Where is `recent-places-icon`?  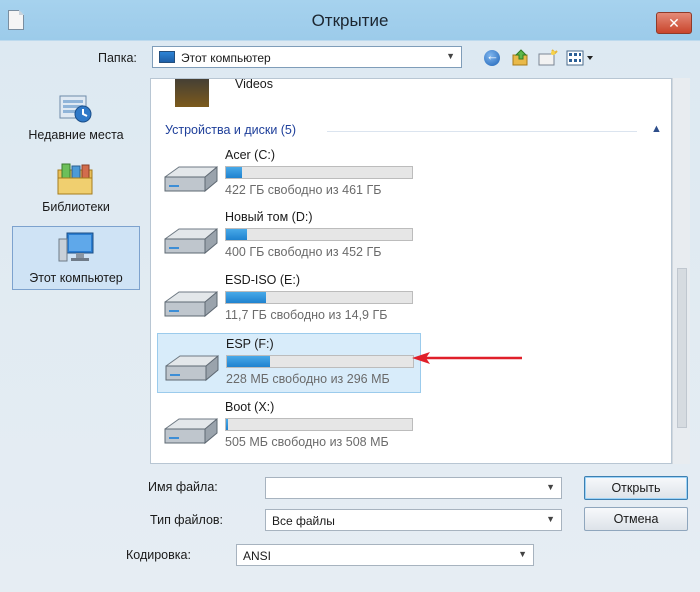
recent-places-icon is located at coordinates (75, 109).